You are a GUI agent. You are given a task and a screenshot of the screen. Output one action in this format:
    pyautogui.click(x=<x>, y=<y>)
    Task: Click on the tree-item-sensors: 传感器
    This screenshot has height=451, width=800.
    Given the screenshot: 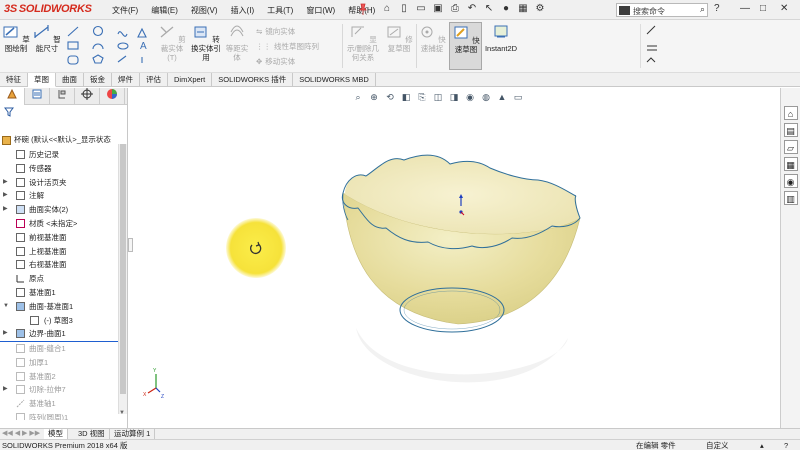 What is the action you would take?
    pyautogui.click(x=59, y=169)
    